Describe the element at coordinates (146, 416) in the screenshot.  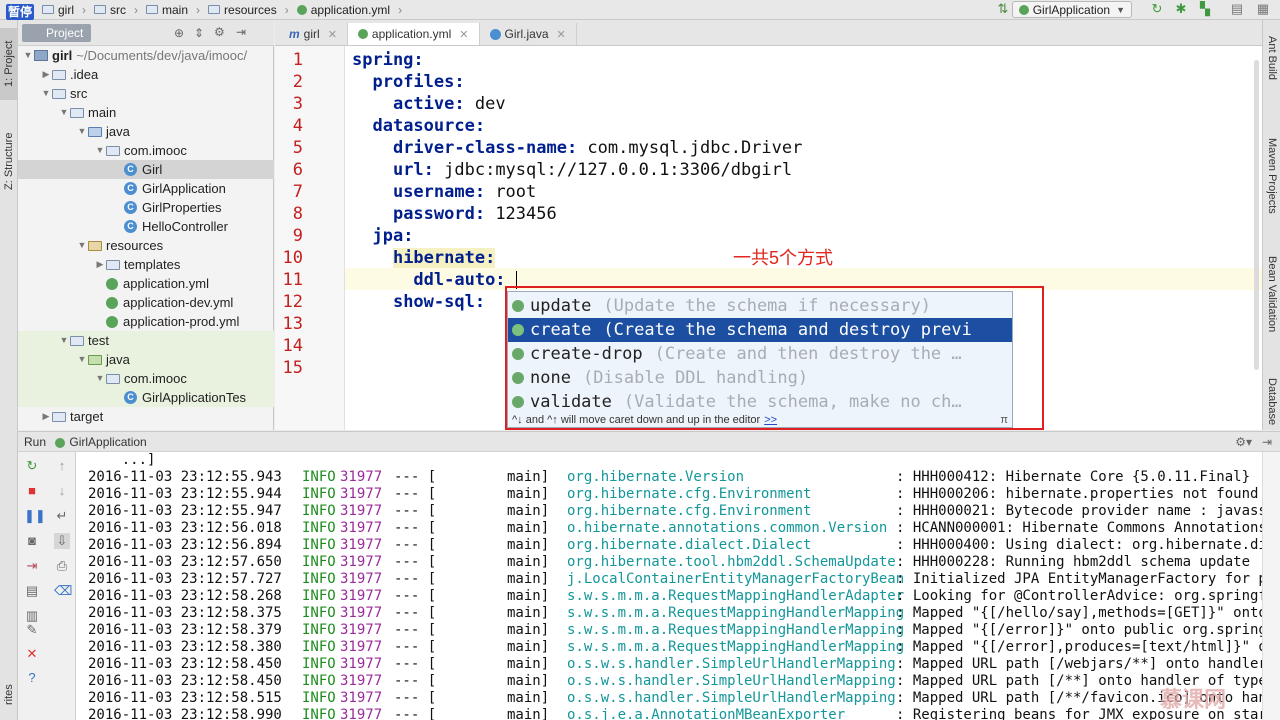
I see `tree-item: ▶ target` at that location.